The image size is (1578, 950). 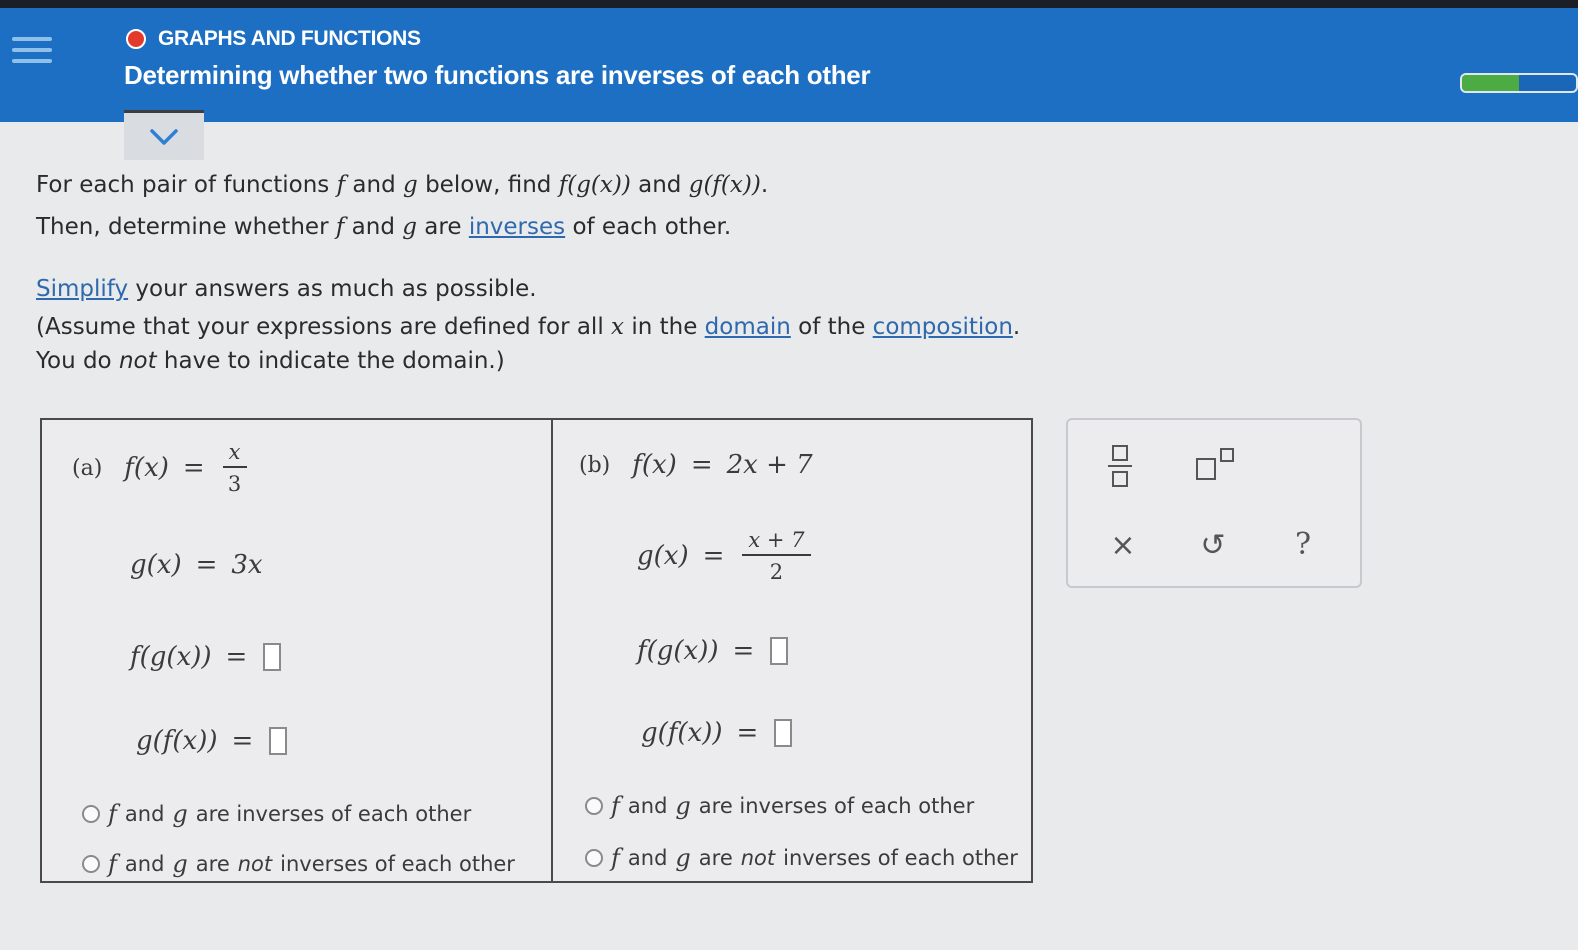 What do you see at coordinates (1206, 469) in the screenshot?
I see `exponent-base-slot-icon` at bounding box center [1206, 469].